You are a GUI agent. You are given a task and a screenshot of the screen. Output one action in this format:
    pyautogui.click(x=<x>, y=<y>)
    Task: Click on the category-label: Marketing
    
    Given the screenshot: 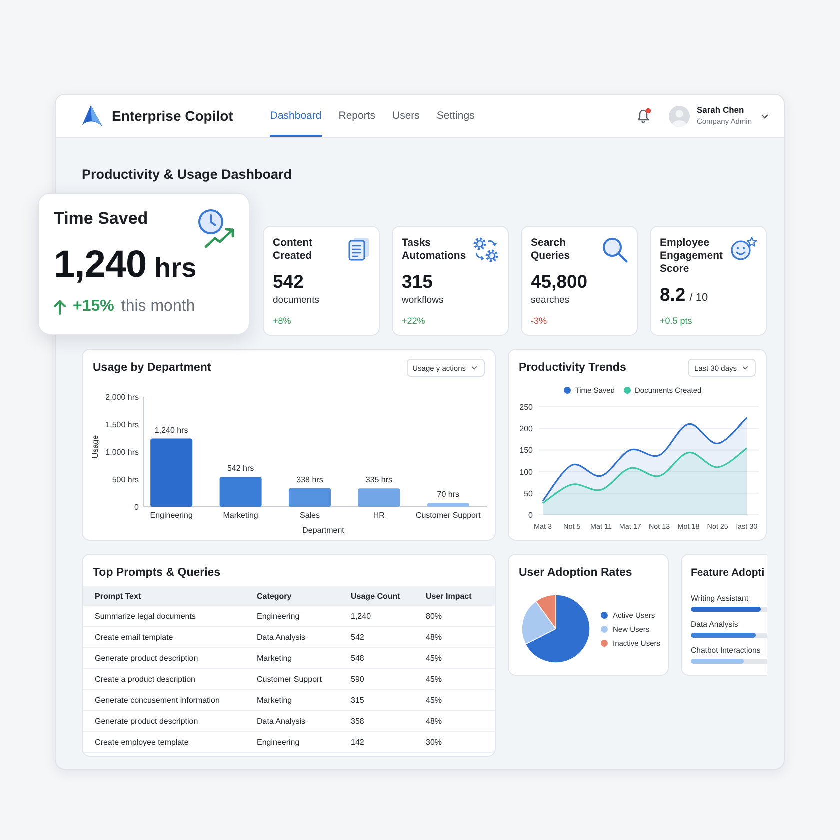 What is the action you would take?
    pyautogui.click(x=240, y=515)
    